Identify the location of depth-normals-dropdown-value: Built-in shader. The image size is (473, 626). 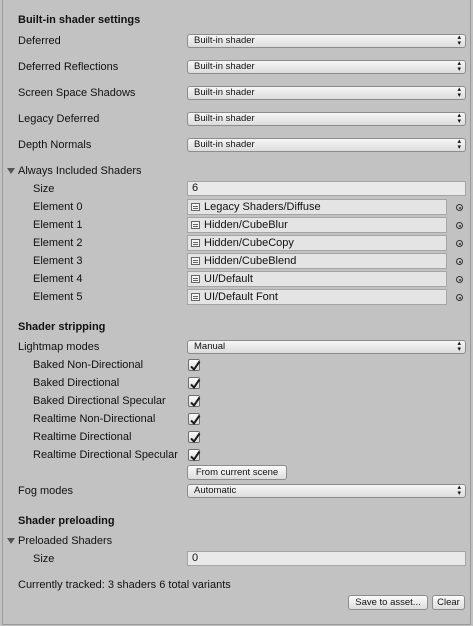
(224, 144).